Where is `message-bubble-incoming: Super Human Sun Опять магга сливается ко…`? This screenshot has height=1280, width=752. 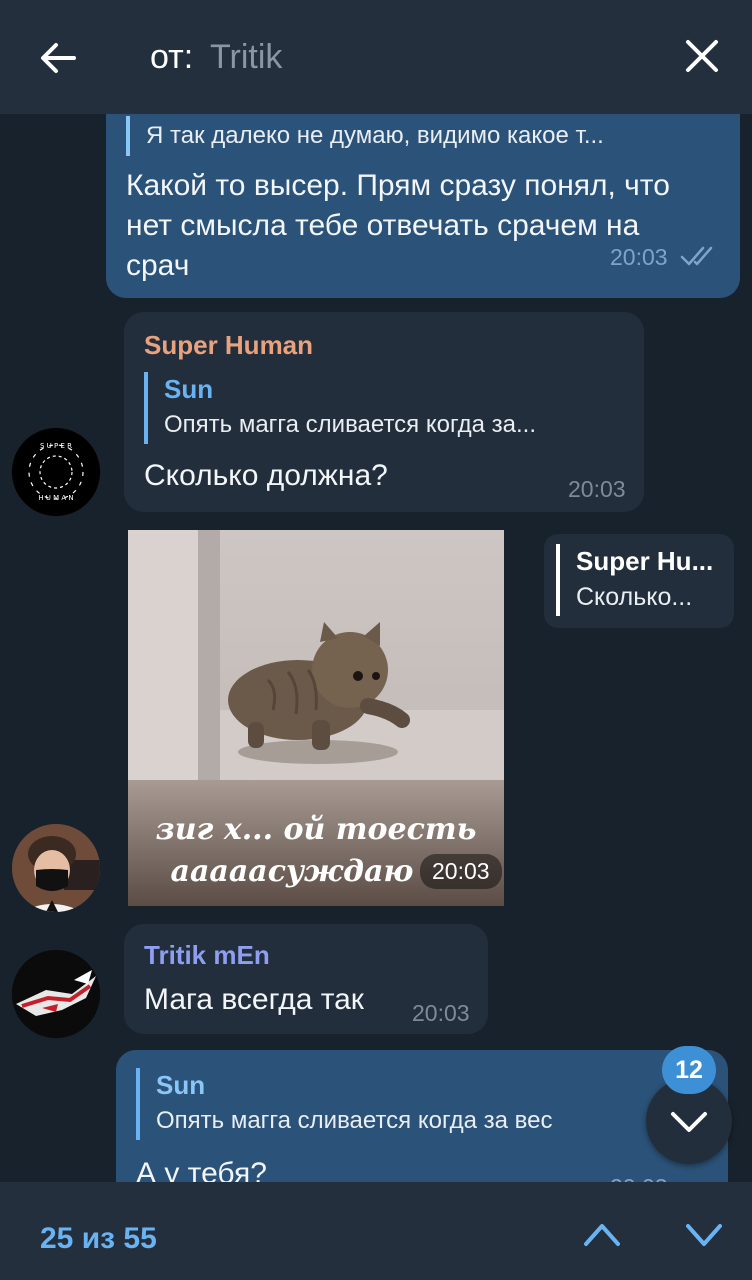 message-bubble-incoming: Super Human Sun Опять магга сливается ко… is located at coordinates (384, 412).